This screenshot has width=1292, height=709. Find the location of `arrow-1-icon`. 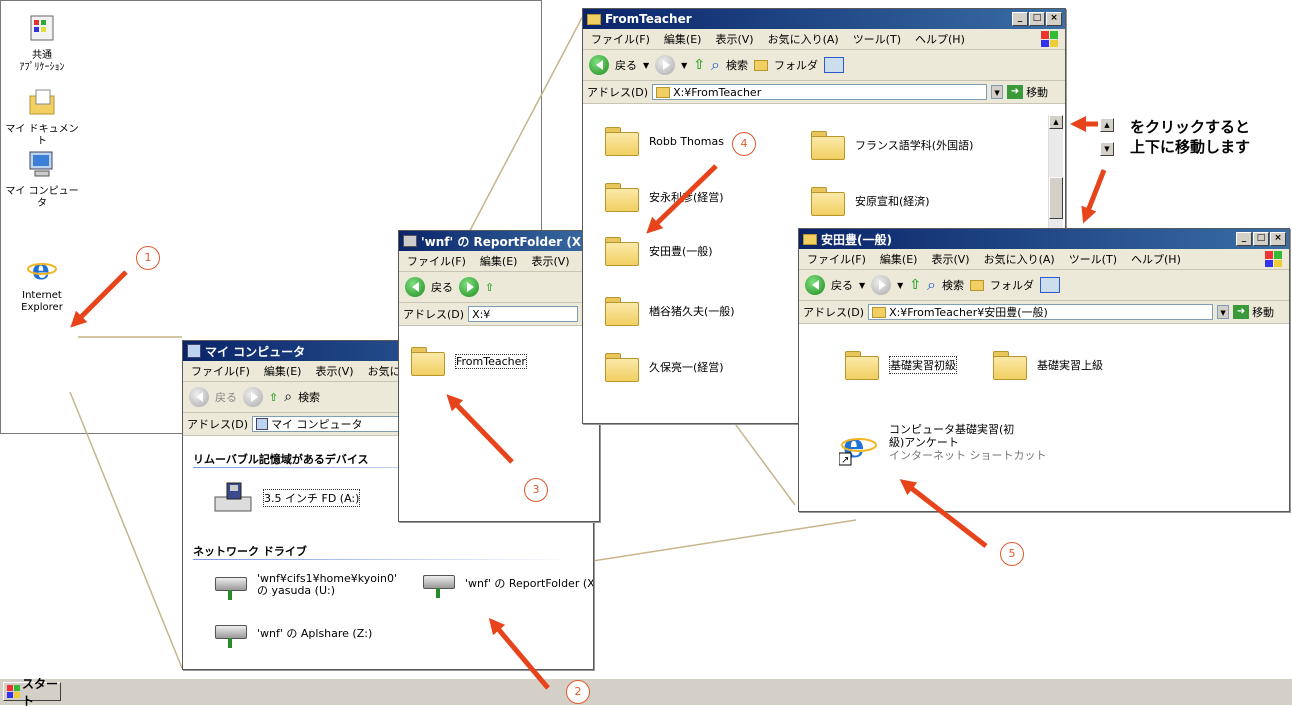

arrow-1-icon is located at coordinates (99, 299).